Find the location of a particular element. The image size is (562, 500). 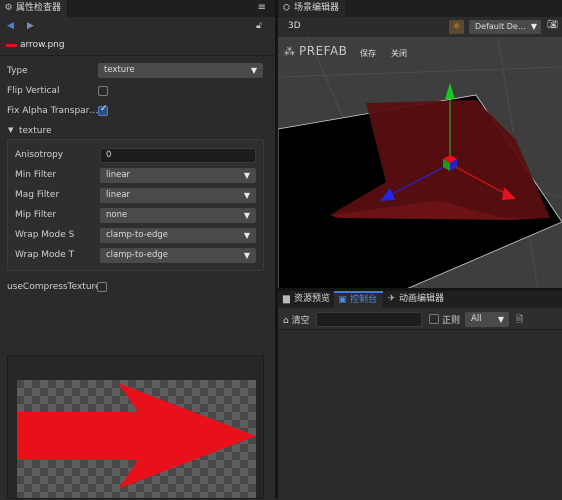

divider is located at coordinates (137, 55).